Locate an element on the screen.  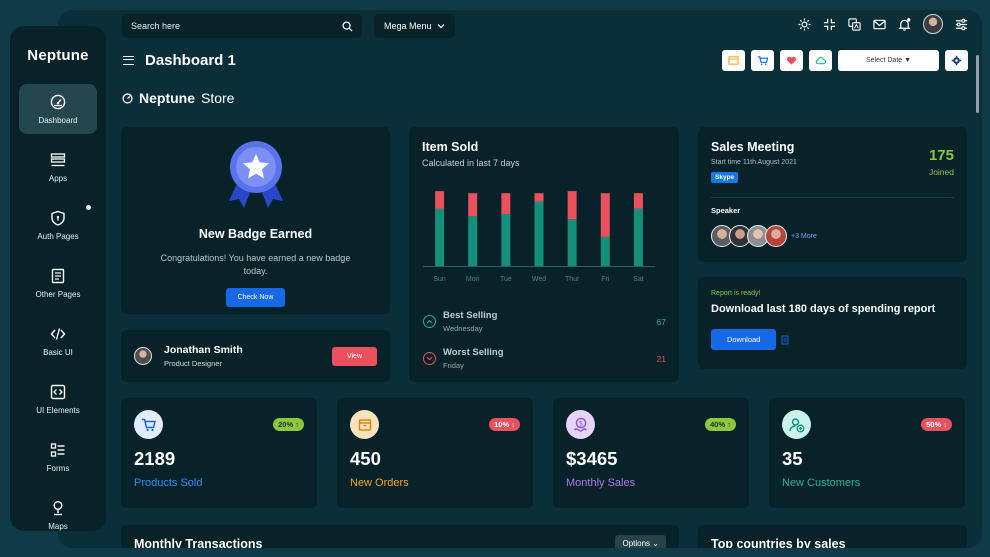
stat-value: $3465 is located at coordinates (592, 458).